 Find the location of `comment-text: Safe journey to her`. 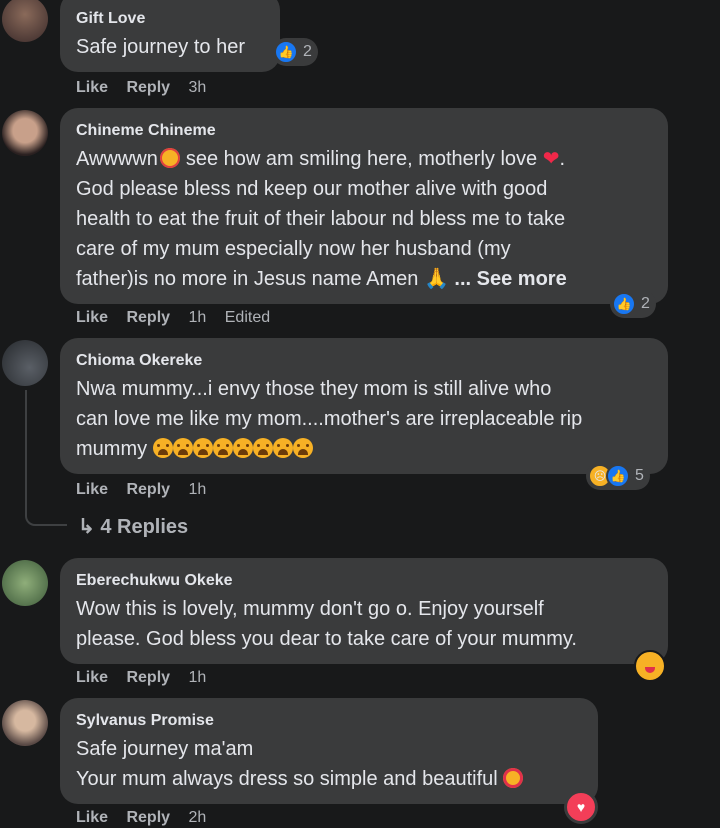

comment-text: Safe journey to her is located at coordinates (160, 47).